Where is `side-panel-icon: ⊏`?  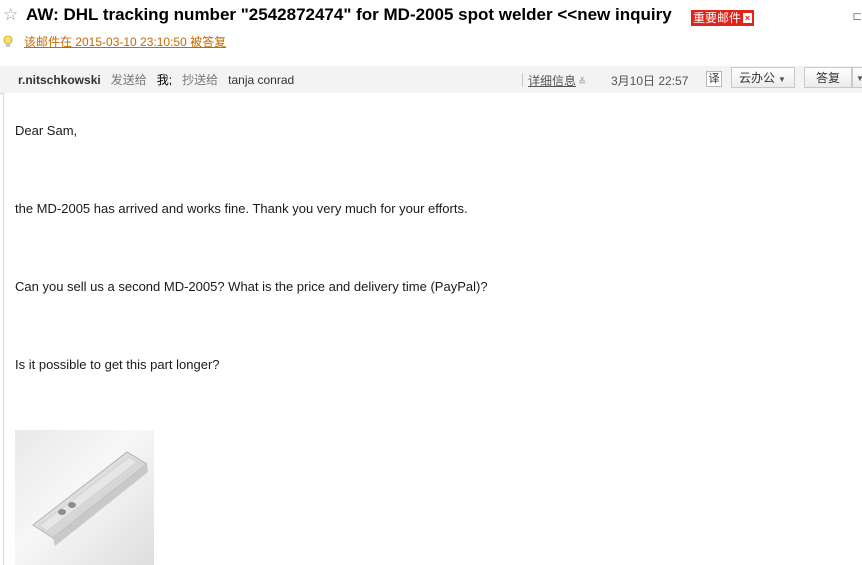 side-panel-icon: ⊏ is located at coordinates (857, 16).